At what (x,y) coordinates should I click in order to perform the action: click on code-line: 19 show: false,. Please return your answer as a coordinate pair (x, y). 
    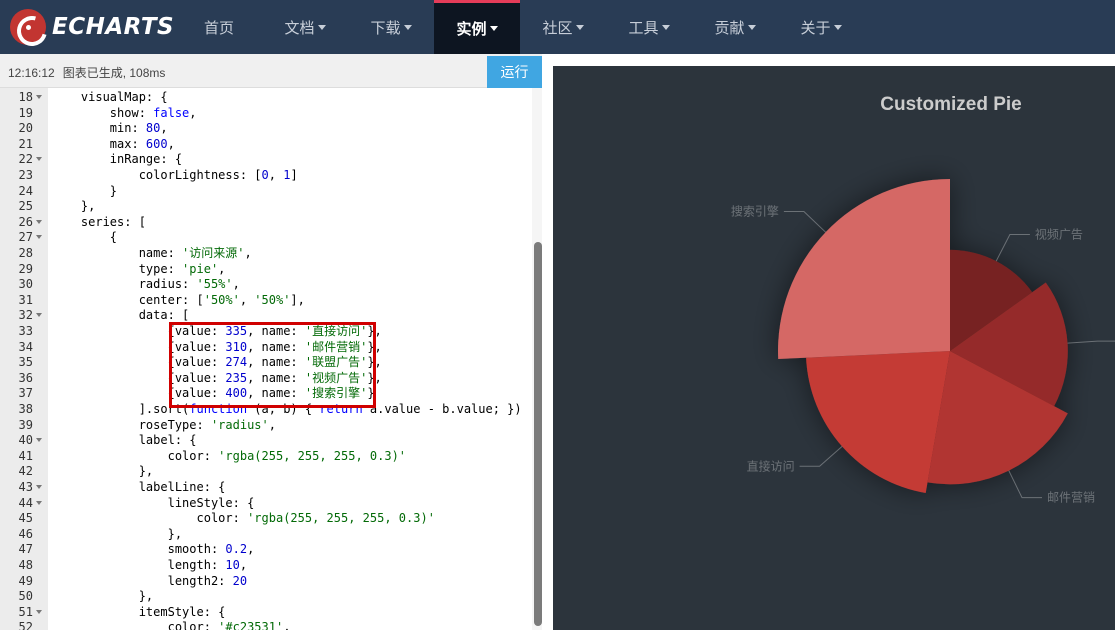
    Looking at the image, I should click on (271, 114).